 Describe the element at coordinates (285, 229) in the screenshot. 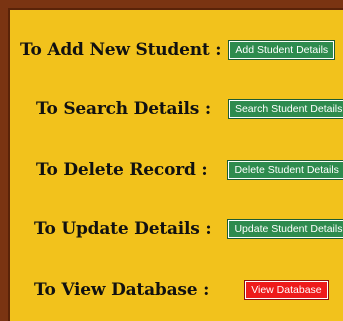

I see `update-student-button: Update Student Details` at that location.